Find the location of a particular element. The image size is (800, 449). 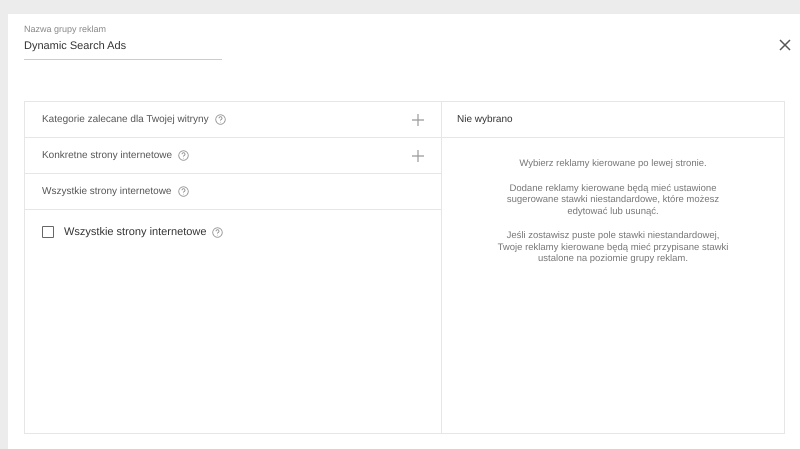

category-label: Kategorie zalecane dla Twojej witryny is located at coordinates (125, 119).